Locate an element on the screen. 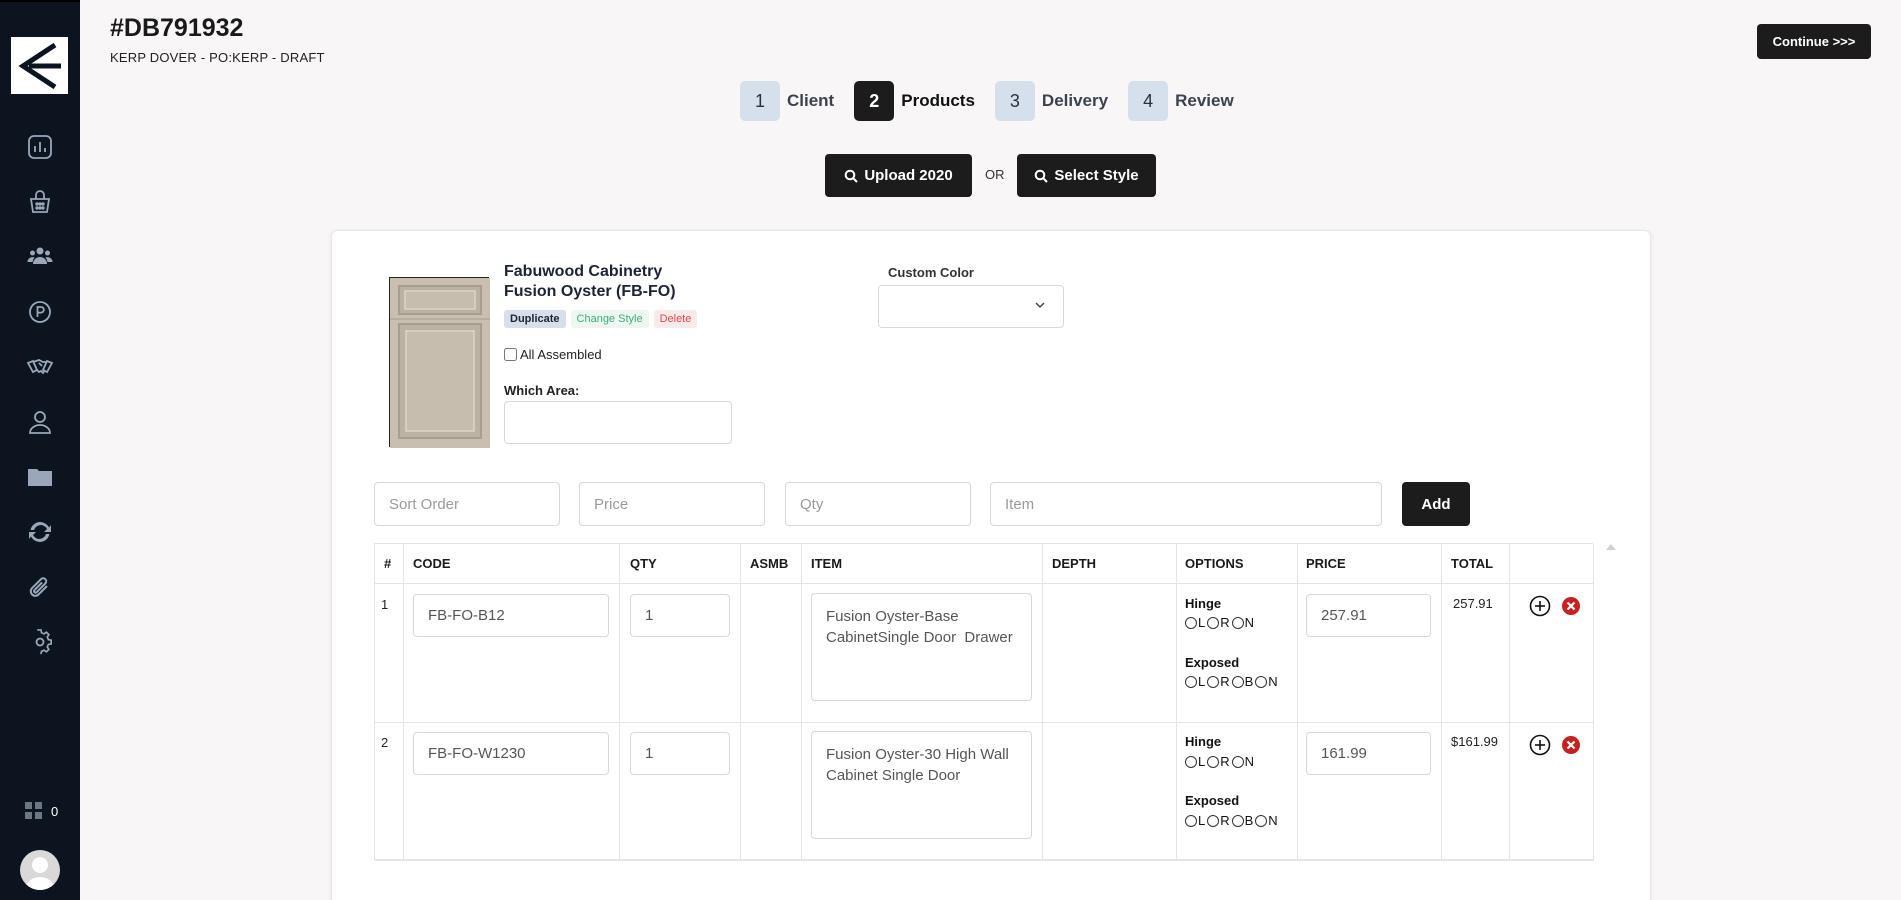  avatar is located at coordinates (40, 870).